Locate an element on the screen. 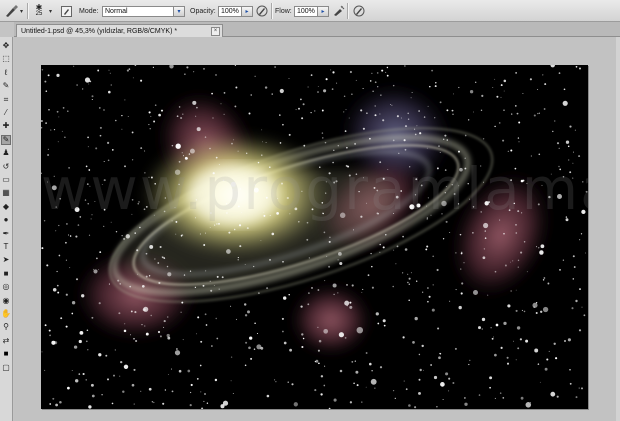  eyedropper-tool: ⁄ is located at coordinates (6, 113).